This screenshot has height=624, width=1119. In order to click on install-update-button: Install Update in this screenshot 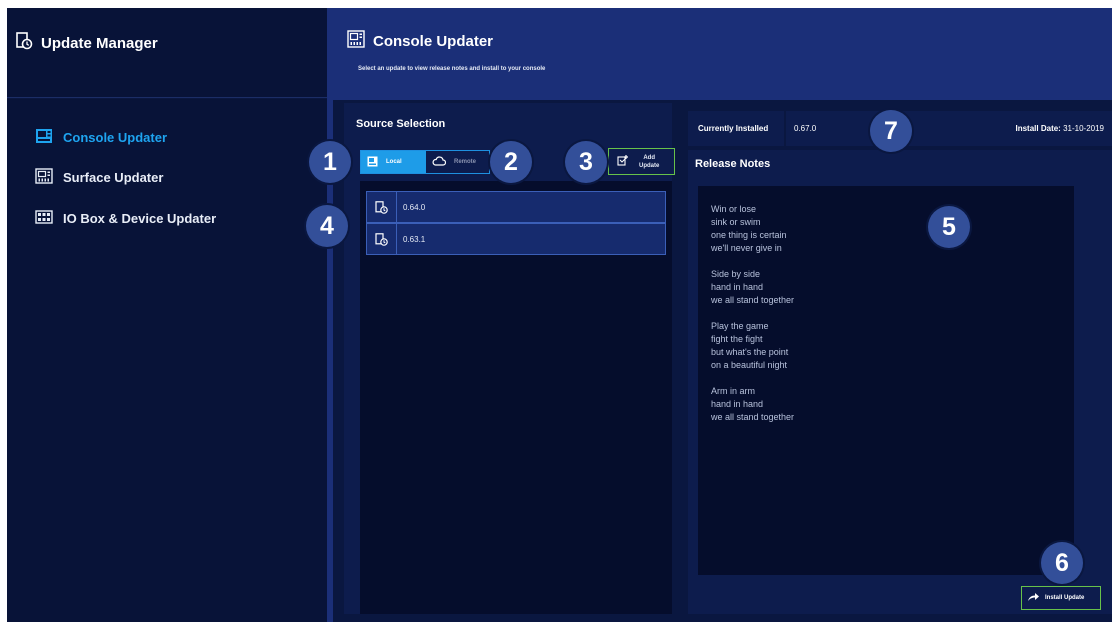, I will do `click(1061, 598)`.